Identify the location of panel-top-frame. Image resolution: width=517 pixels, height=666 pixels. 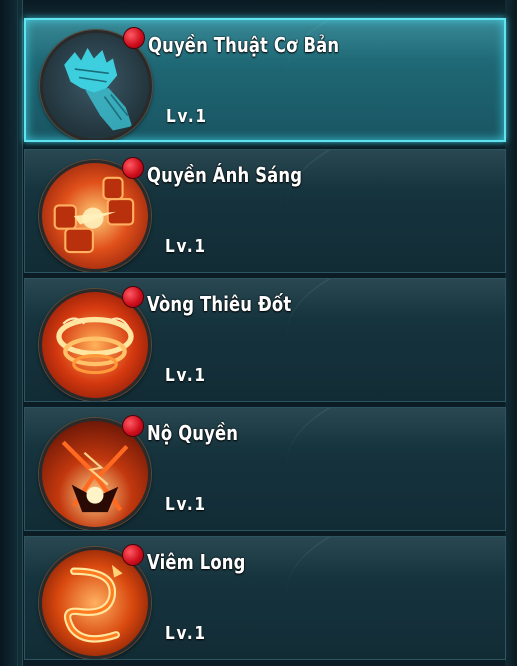
(258, 8).